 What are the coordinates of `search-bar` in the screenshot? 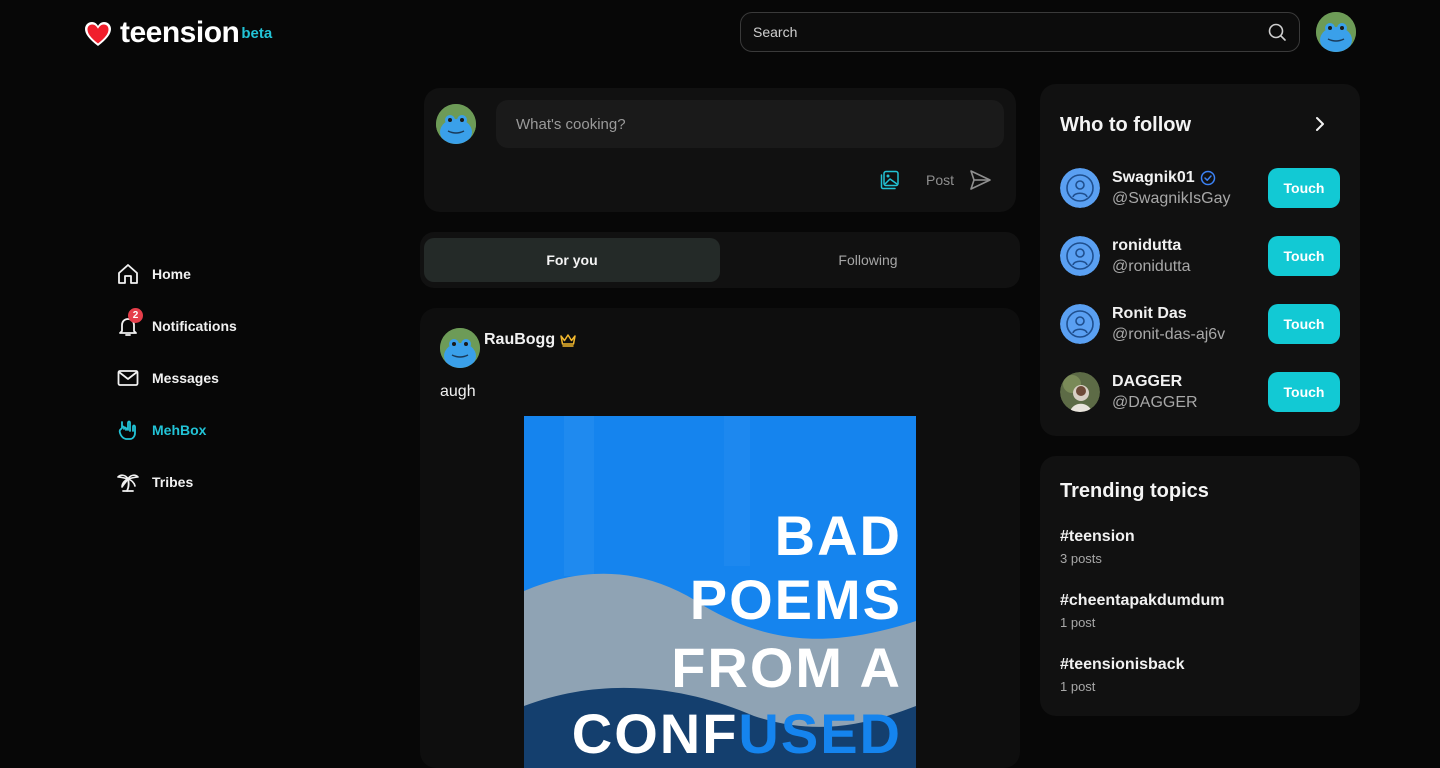 It's located at (1020, 32).